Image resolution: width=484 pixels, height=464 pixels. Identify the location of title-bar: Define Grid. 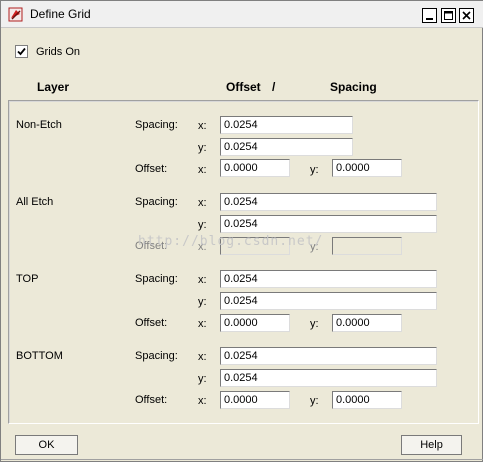
(242, 14).